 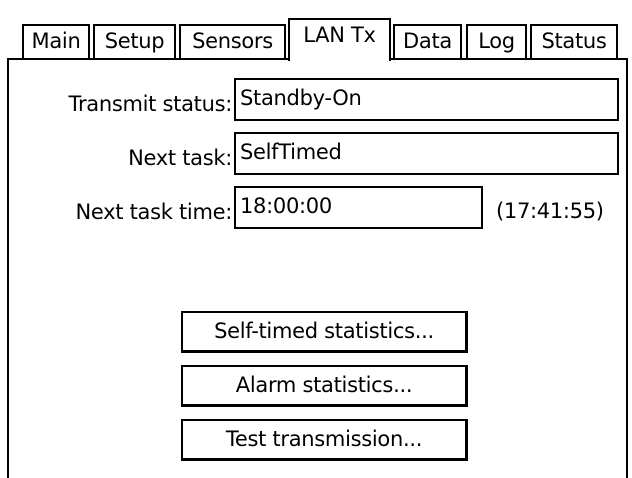 What do you see at coordinates (56, 41) in the screenshot?
I see `tab-main: Main` at bounding box center [56, 41].